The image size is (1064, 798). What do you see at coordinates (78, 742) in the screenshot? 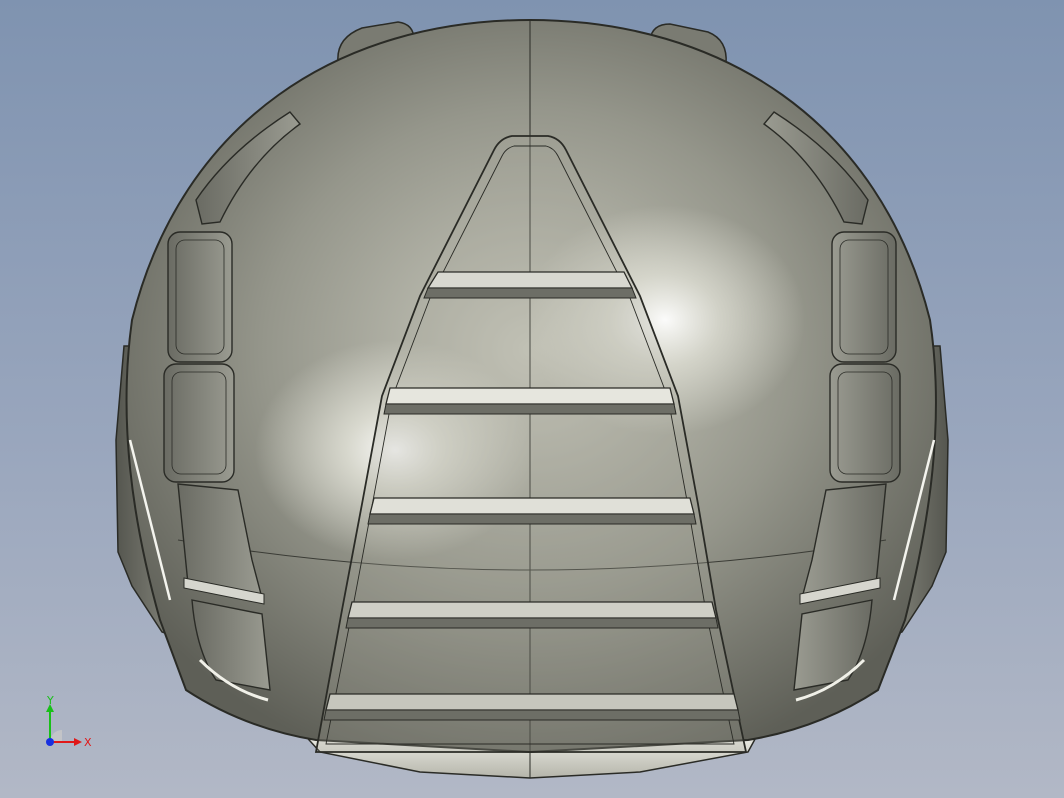
I see `x-axis-arrow` at bounding box center [78, 742].